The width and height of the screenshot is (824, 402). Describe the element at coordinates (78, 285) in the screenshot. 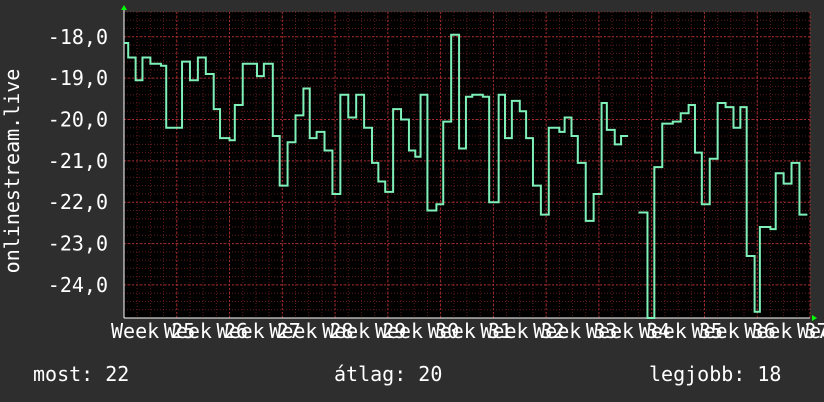

I see `y-tick-label: -24,0` at that location.